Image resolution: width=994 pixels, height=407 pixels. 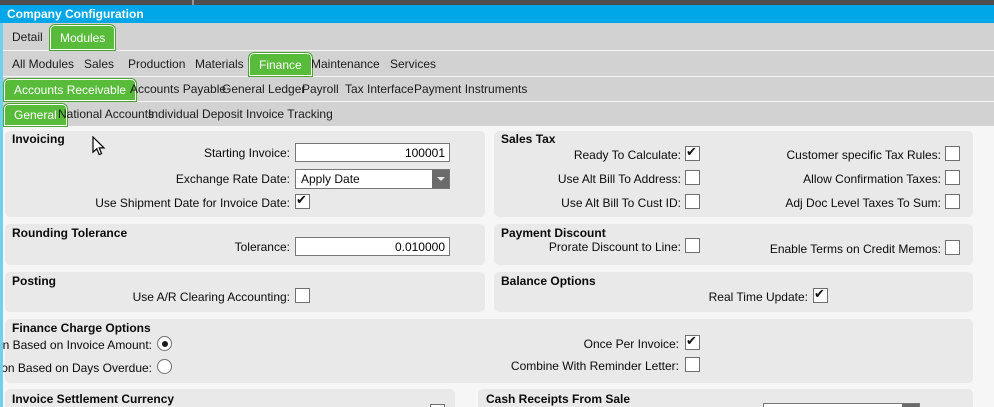 What do you see at coordinates (440, 179) in the screenshot?
I see `chevron-down-icon` at bounding box center [440, 179].